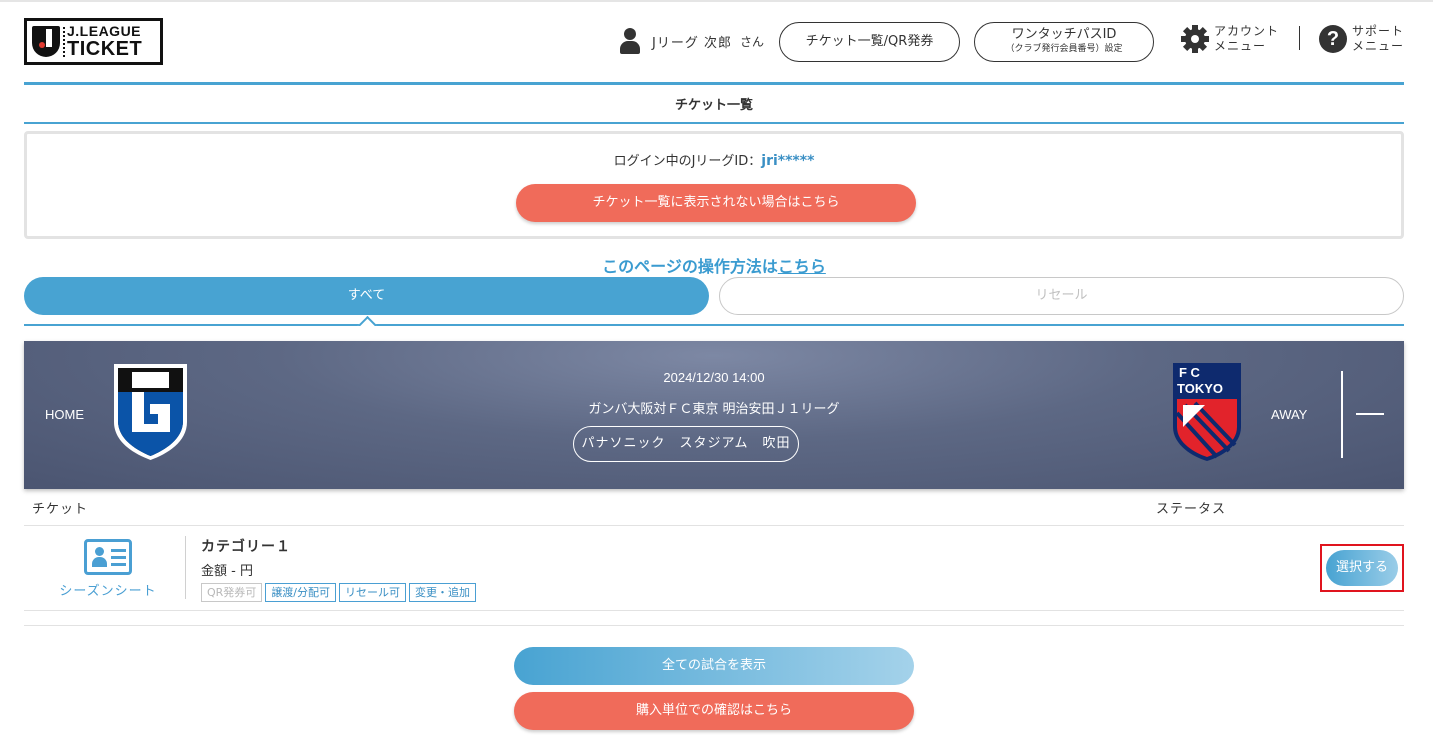 The height and width of the screenshot is (737, 1433). What do you see at coordinates (1370, 414) in the screenshot?
I see `collapse-minus-icon` at bounding box center [1370, 414].